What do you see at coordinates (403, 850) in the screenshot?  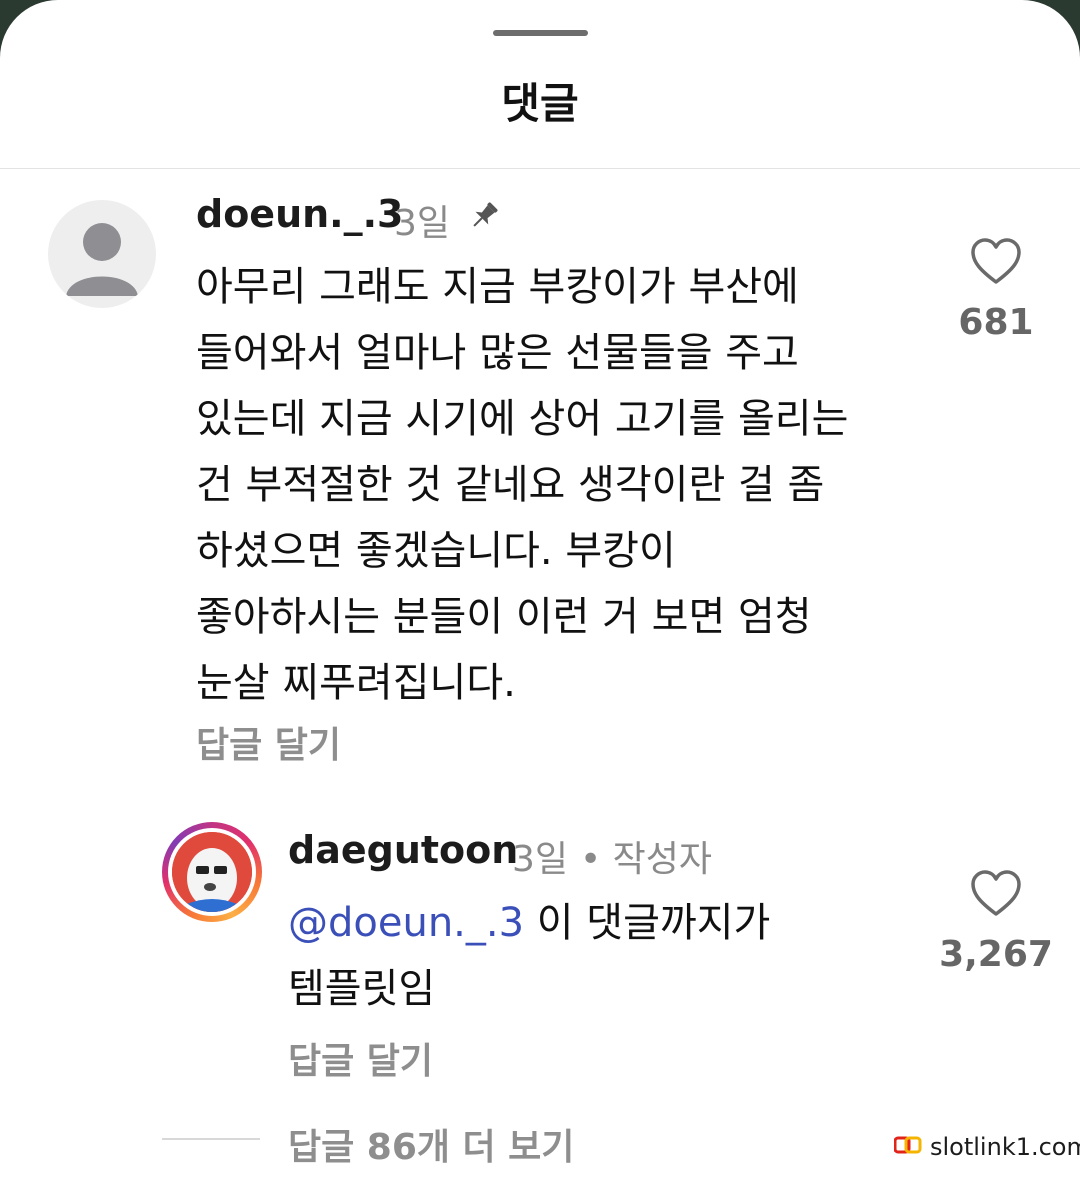 I see `comment-username: daegutoon` at bounding box center [403, 850].